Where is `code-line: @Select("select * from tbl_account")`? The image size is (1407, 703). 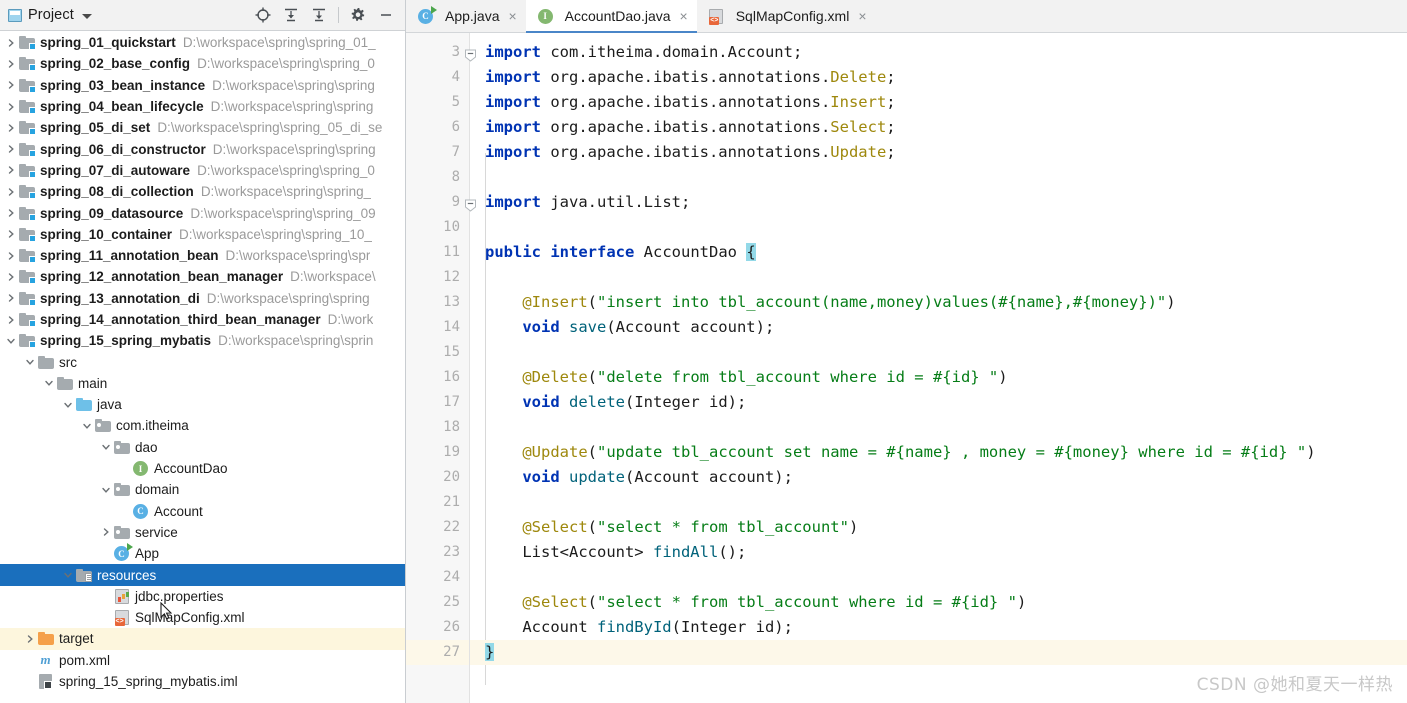 code-line: @Select("select * from tbl_account") is located at coordinates (938, 527).